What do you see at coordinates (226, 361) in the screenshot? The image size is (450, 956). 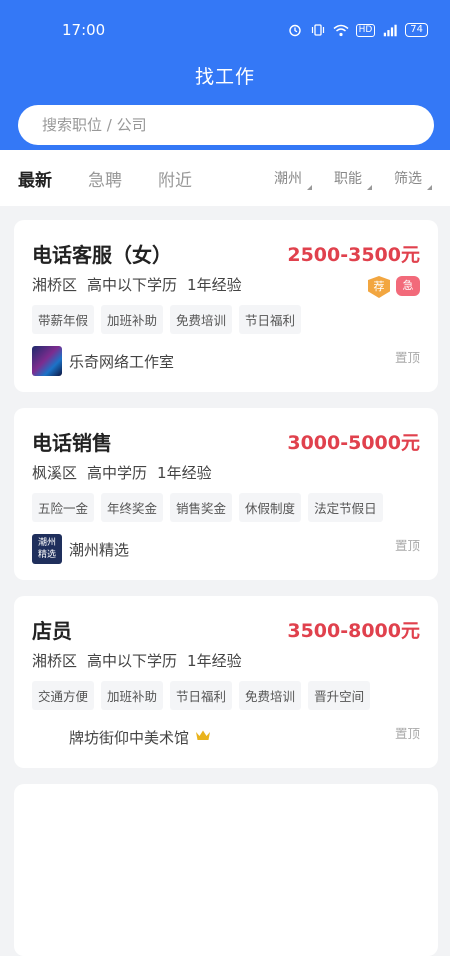 I see `company-info: 乐奇网络工作室` at bounding box center [226, 361].